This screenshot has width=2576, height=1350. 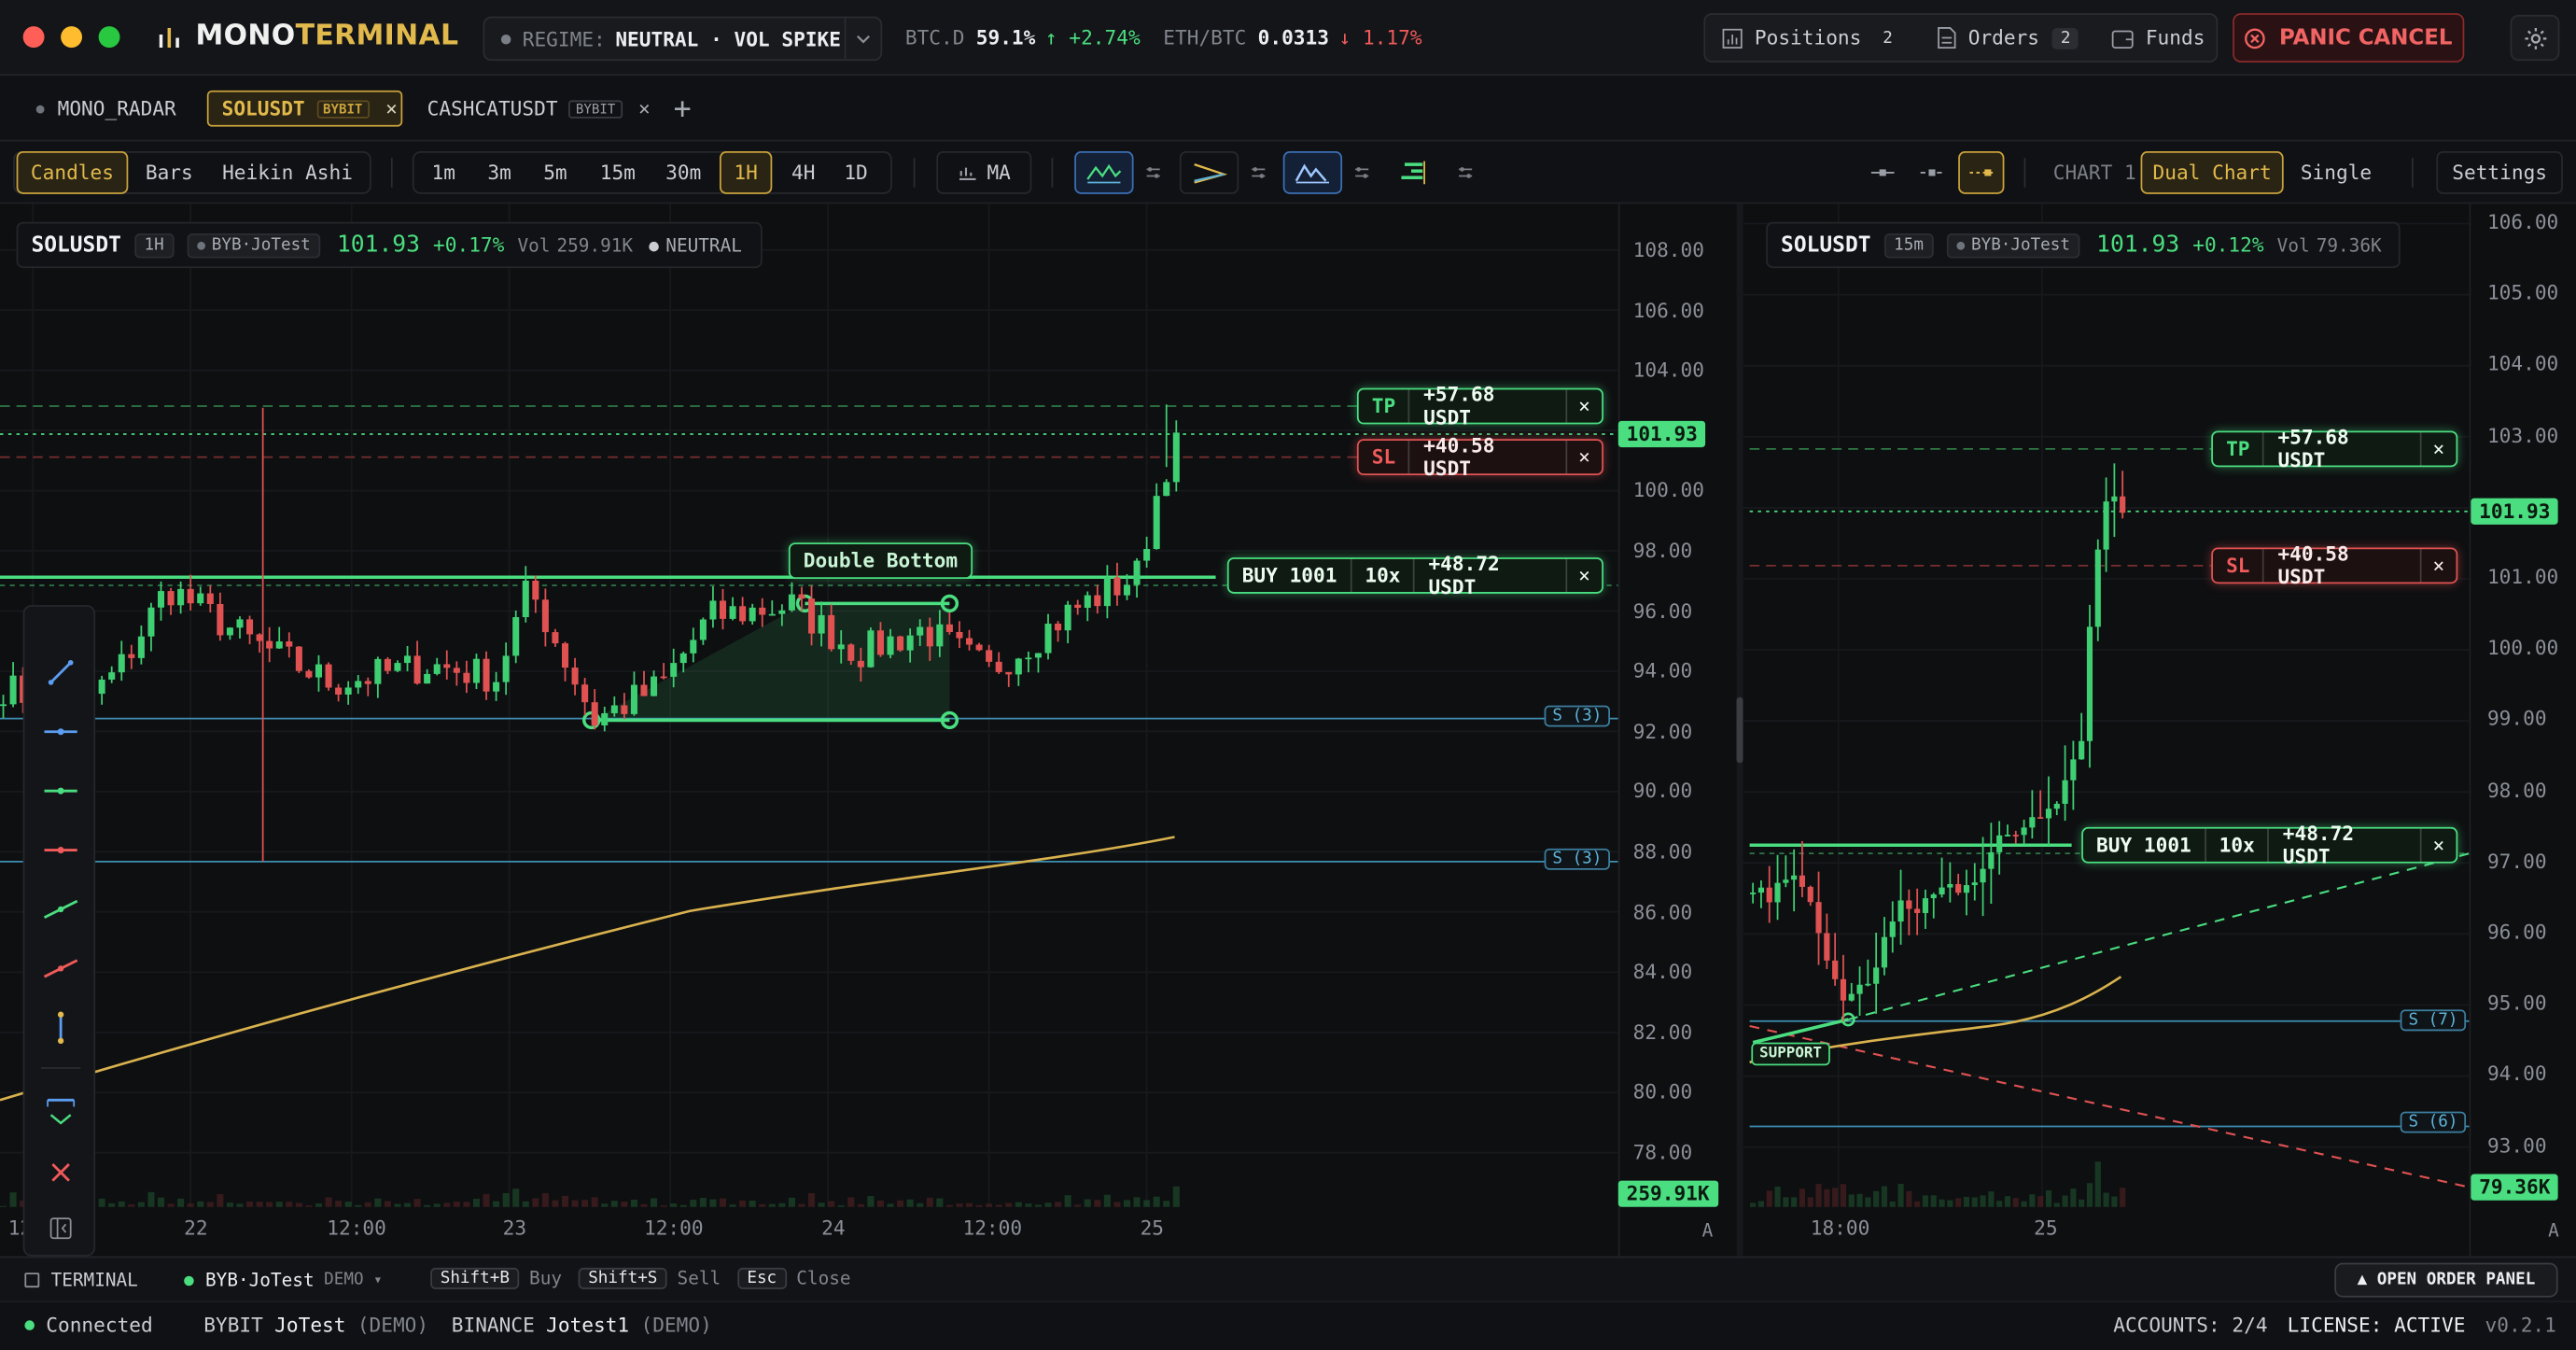 I want to click on collapse-tools-button, so click(x=60, y=1228).